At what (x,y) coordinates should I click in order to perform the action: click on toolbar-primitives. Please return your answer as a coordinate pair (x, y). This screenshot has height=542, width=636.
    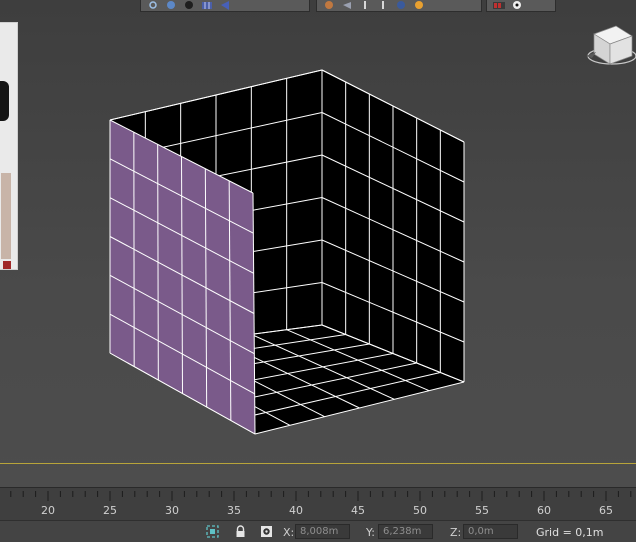
    Looking at the image, I should click on (225, 6).